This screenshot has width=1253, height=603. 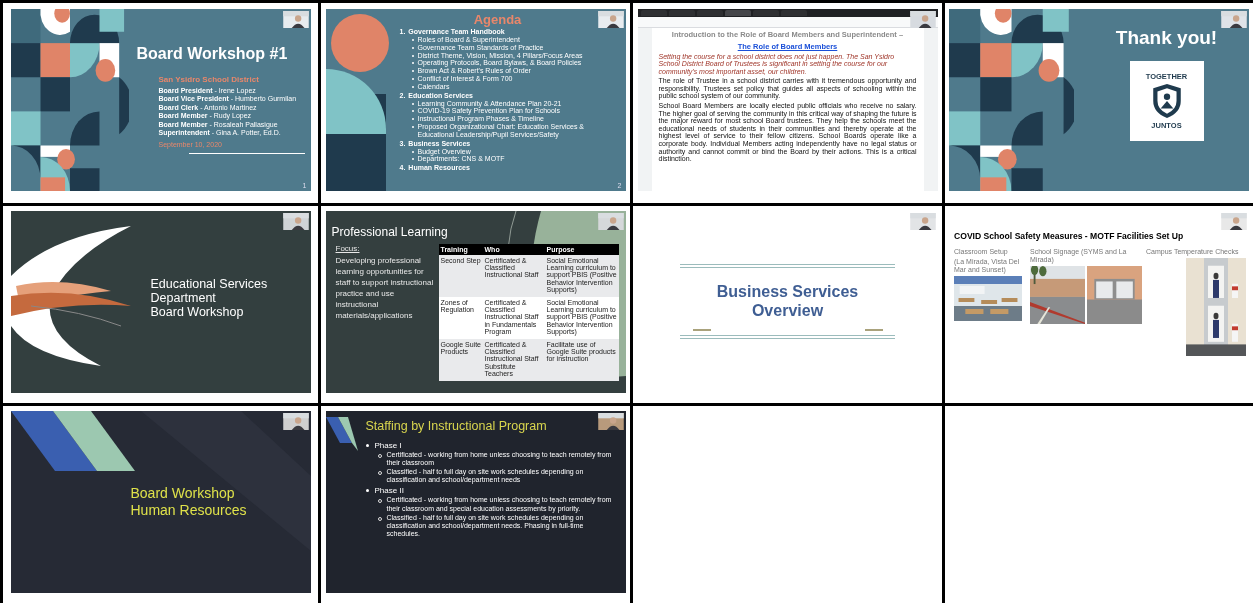 What do you see at coordinates (497, 19) in the screenshot?
I see `slide-title: Agenda` at bounding box center [497, 19].